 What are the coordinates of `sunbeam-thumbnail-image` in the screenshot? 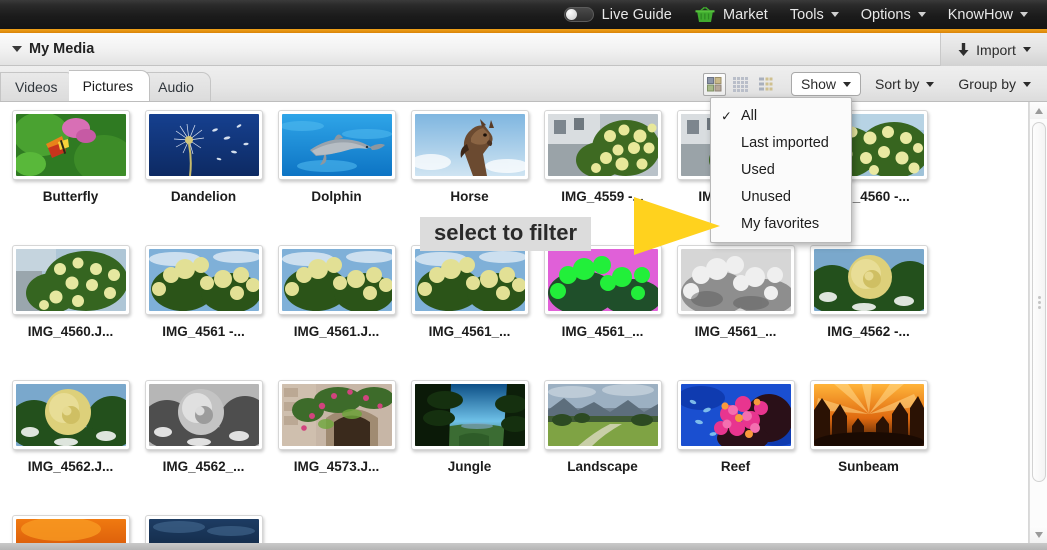 It's located at (868, 415).